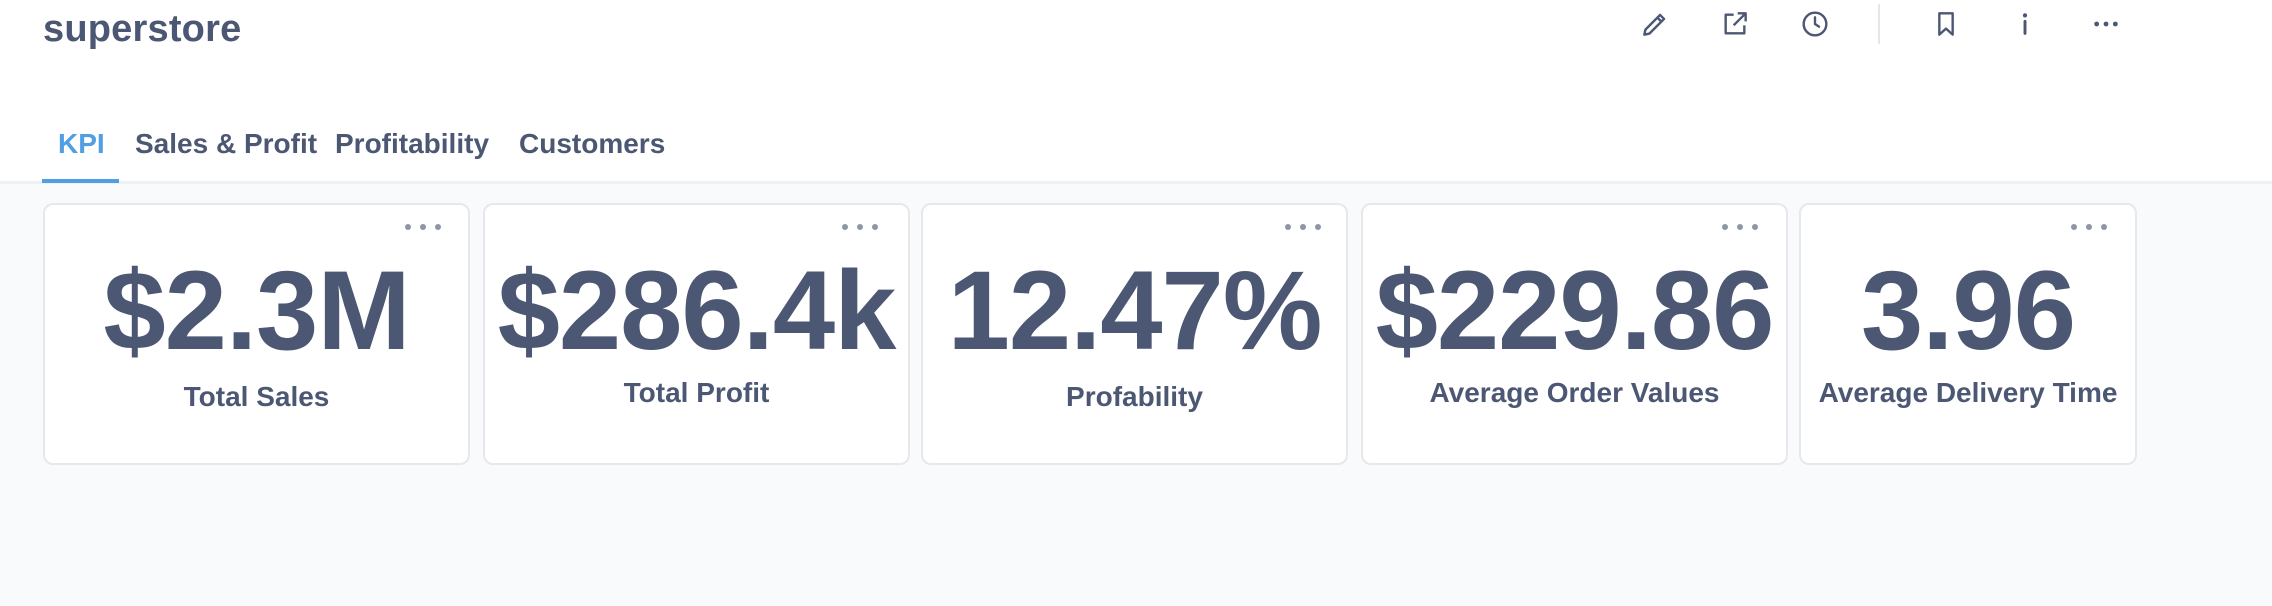  I want to click on info-icon, so click(2025, 24).